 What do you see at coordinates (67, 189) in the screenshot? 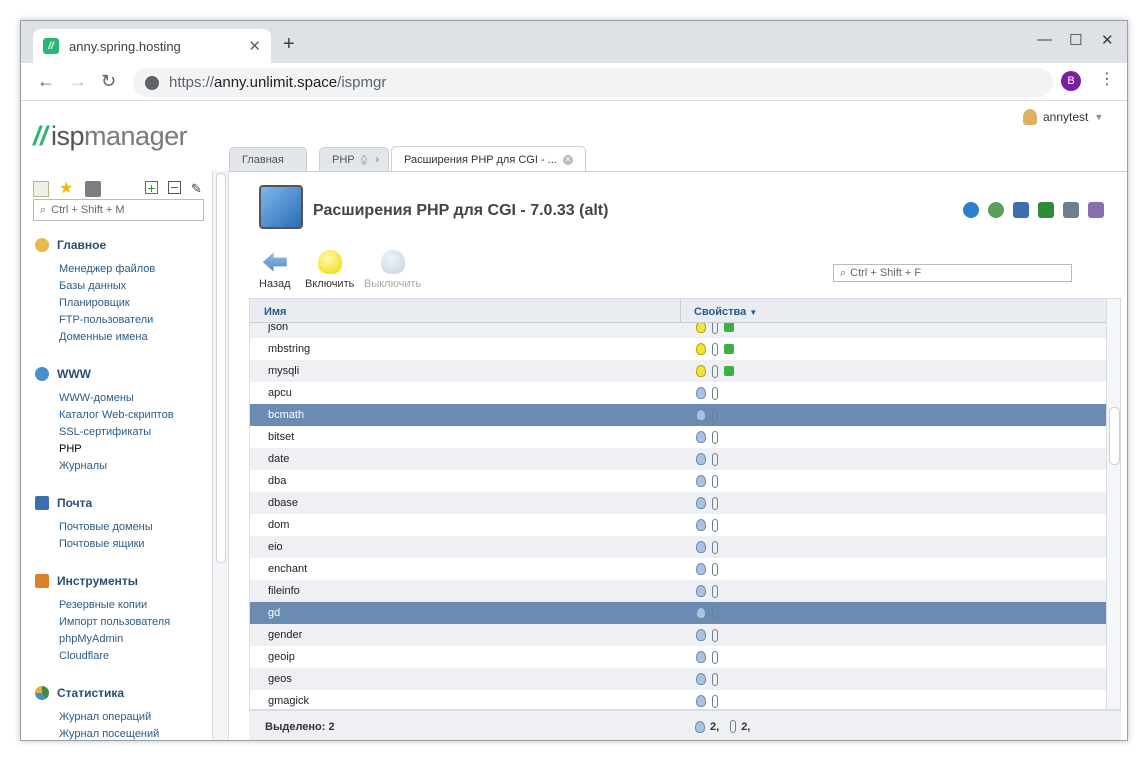
I see `star-icon: ★` at bounding box center [67, 189].